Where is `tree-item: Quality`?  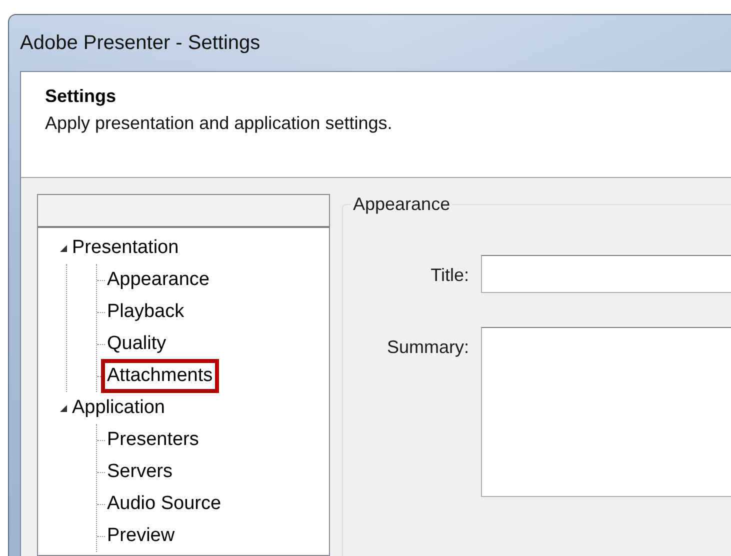
tree-item: Quality is located at coordinates (136, 344).